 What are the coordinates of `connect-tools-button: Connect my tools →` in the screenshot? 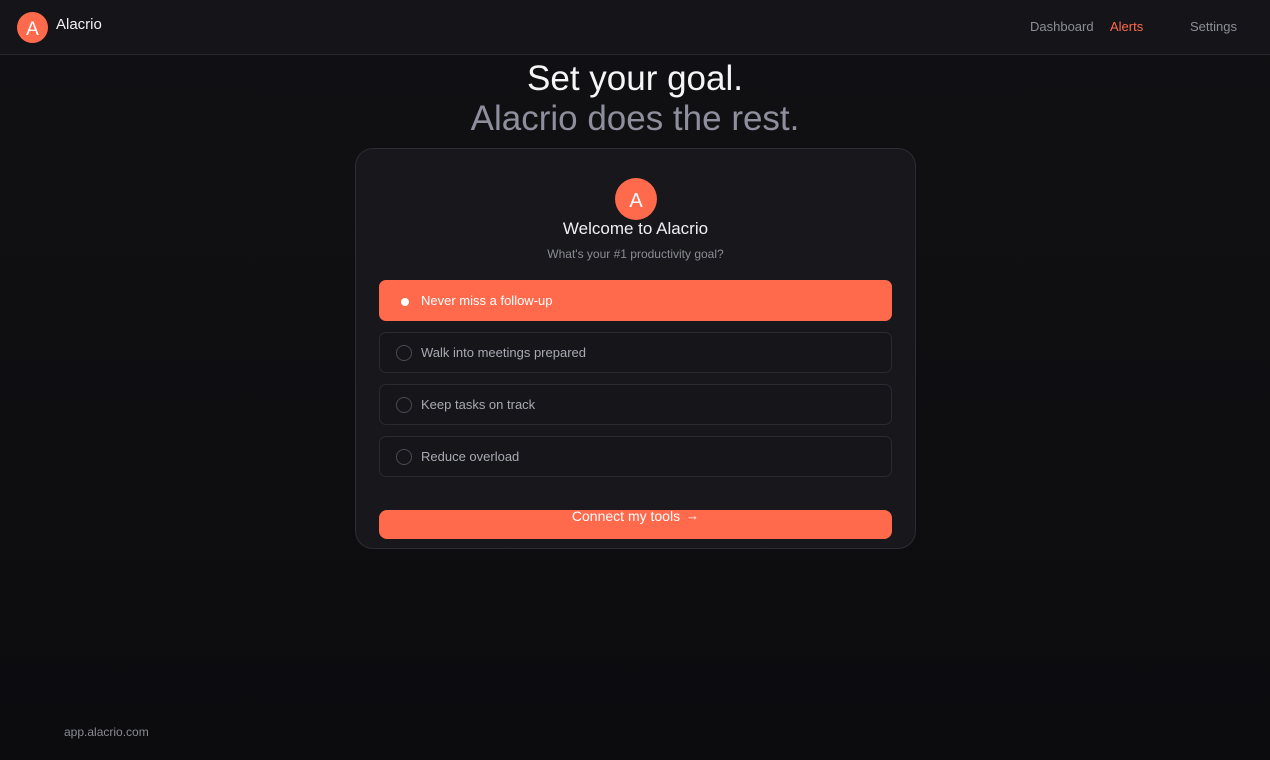 It's located at (635, 523).